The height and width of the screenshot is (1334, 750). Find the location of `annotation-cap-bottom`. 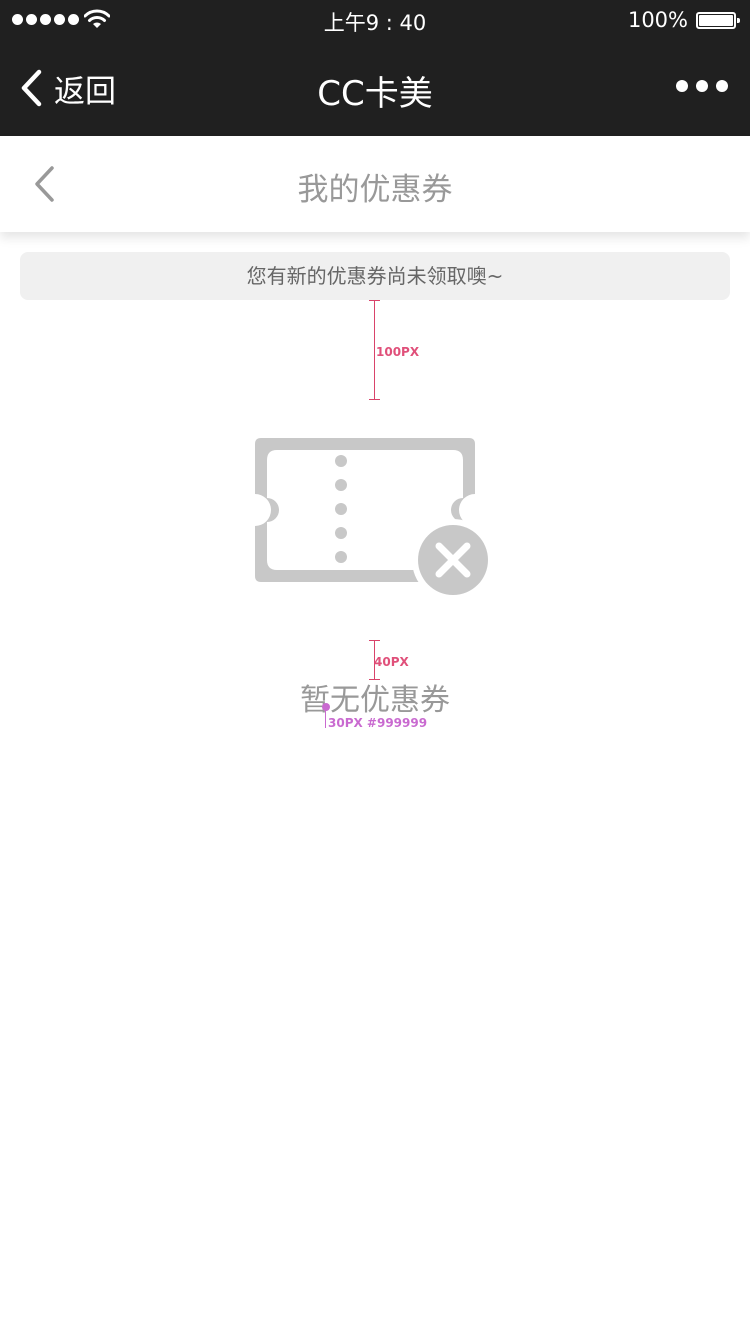

annotation-cap-bottom is located at coordinates (374, 399).